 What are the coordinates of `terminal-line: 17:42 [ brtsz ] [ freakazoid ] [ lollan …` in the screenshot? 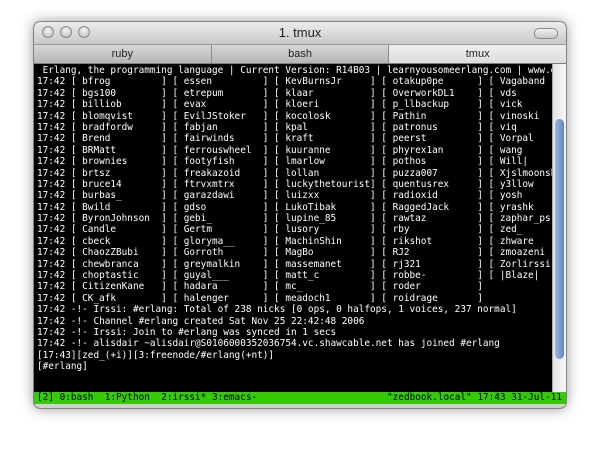 It's located at (294, 173).